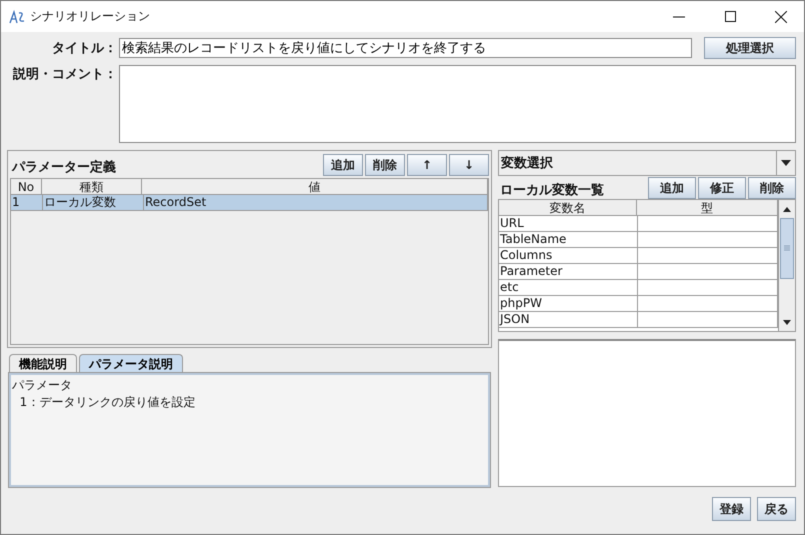  I want to click on panel-title: ローカル変数一覧, so click(552, 190).